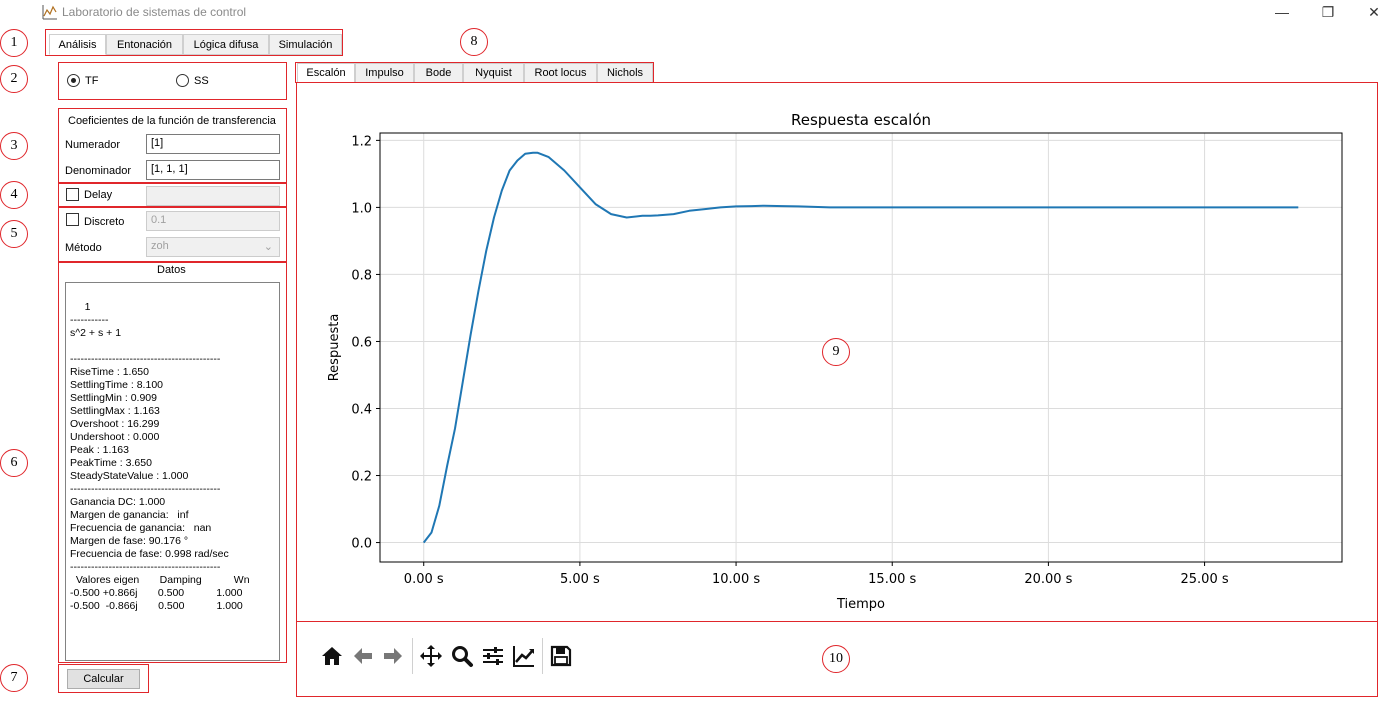  Describe the element at coordinates (861, 120) in the screenshot. I see `chart-title: Respuesta escalón` at that location.